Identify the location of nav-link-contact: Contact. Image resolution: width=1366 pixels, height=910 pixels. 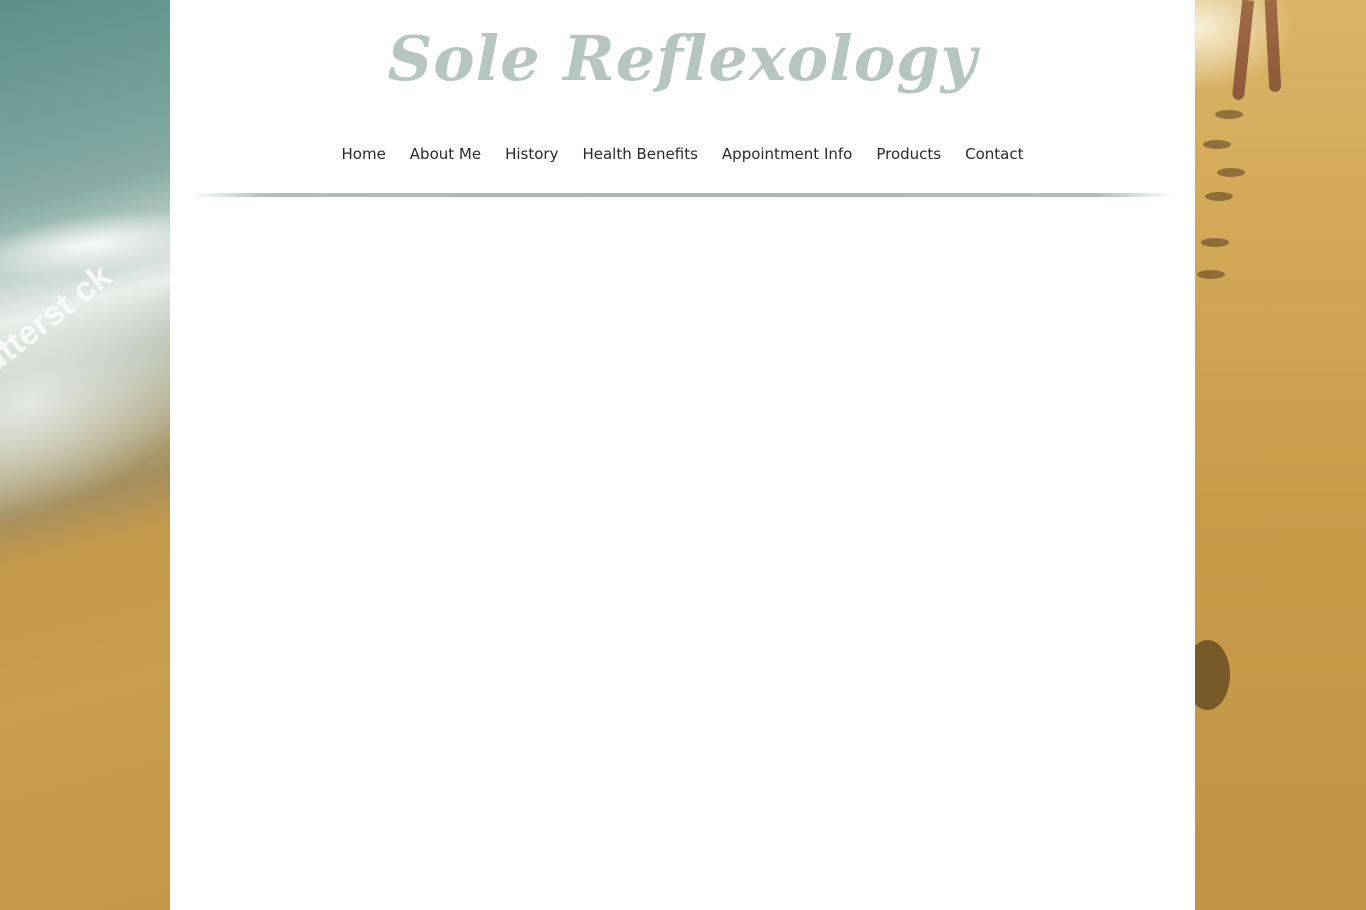
(994, 154).